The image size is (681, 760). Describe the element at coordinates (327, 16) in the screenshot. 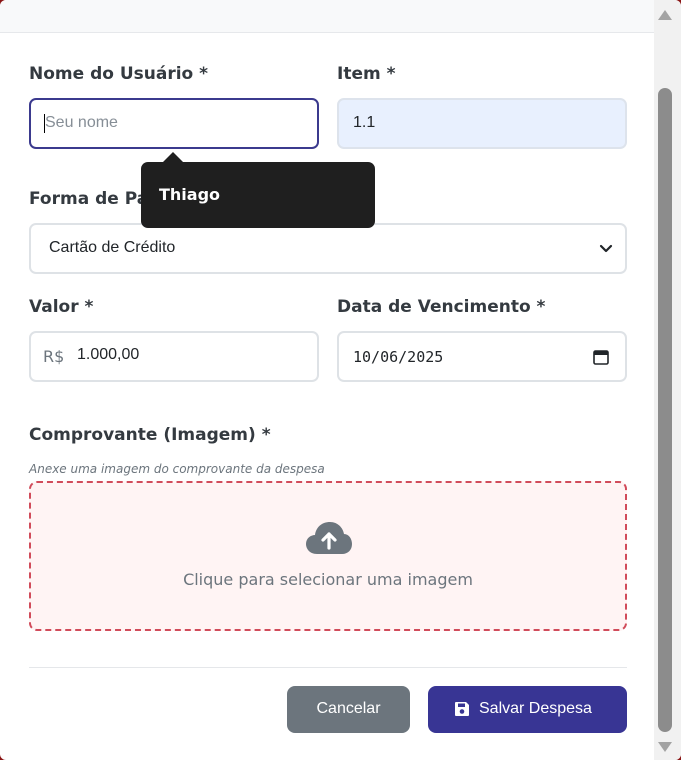

I see `modal-header` at that location.